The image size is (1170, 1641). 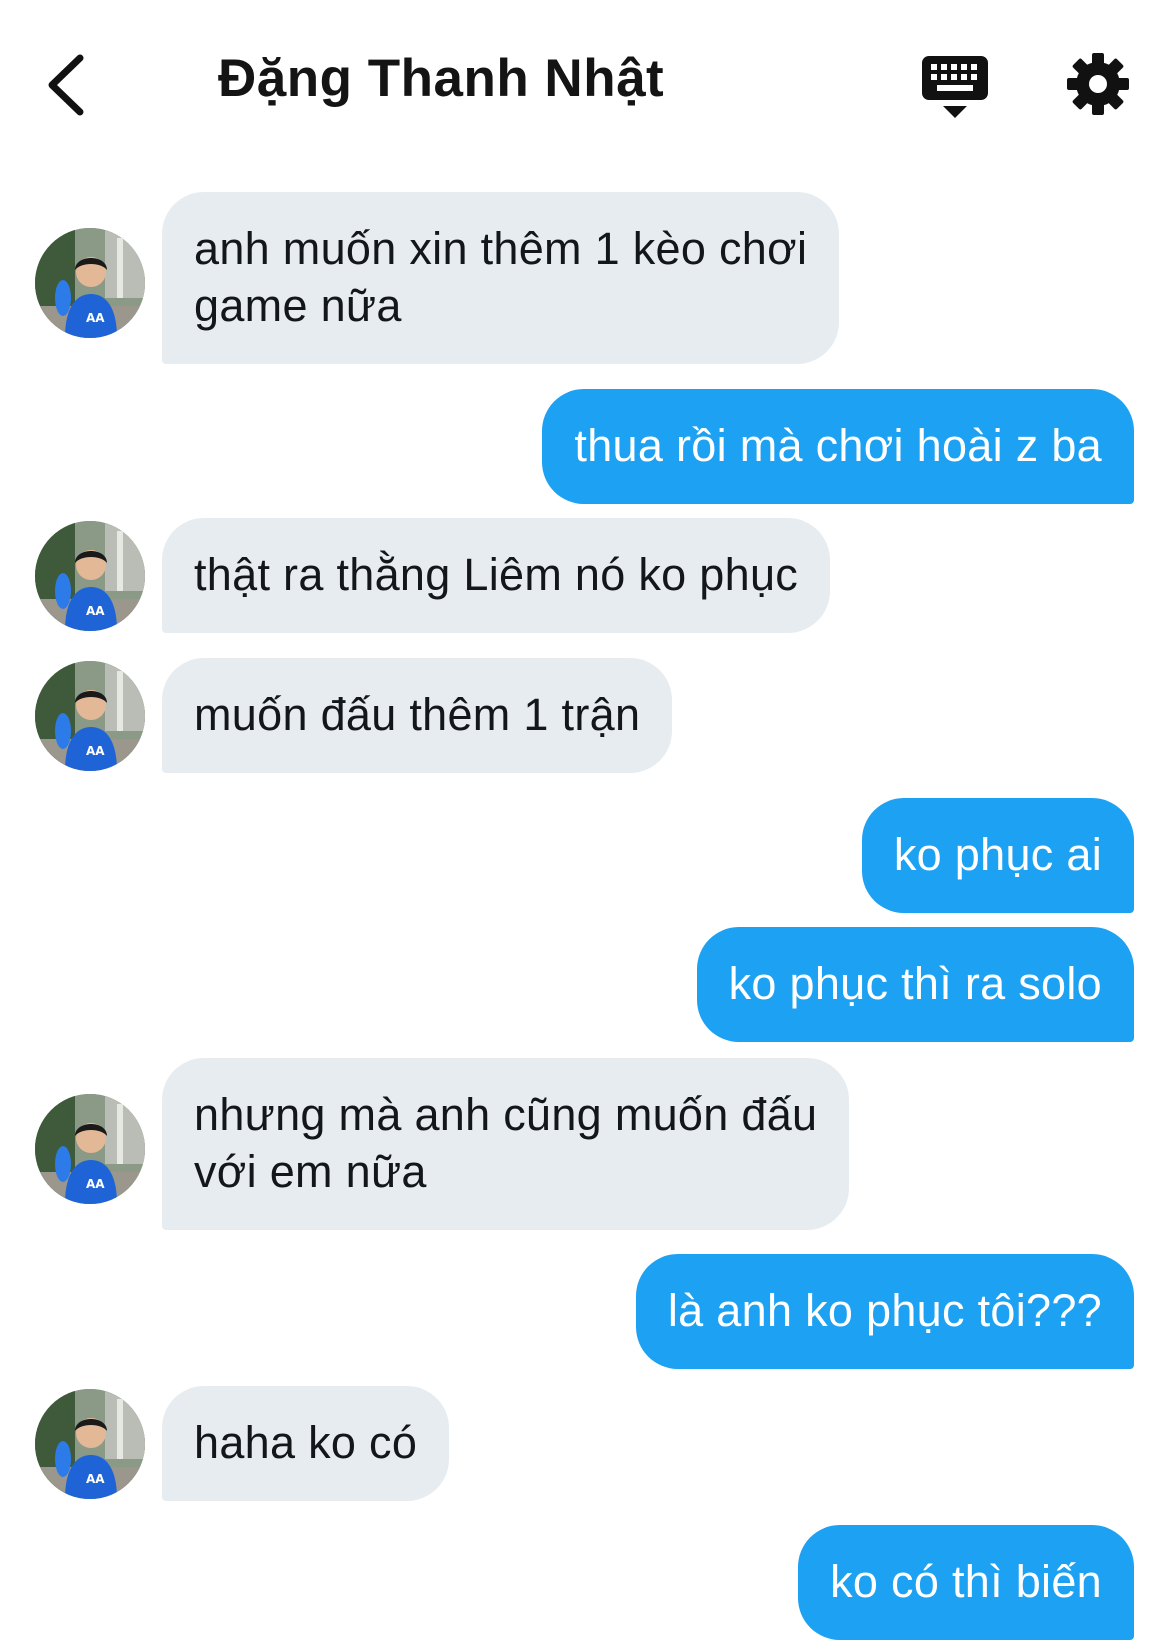 I want to click on message-row: anh muốn xin thêm 1 kèo chơi game nữa AA, so click(x=585, y=278).